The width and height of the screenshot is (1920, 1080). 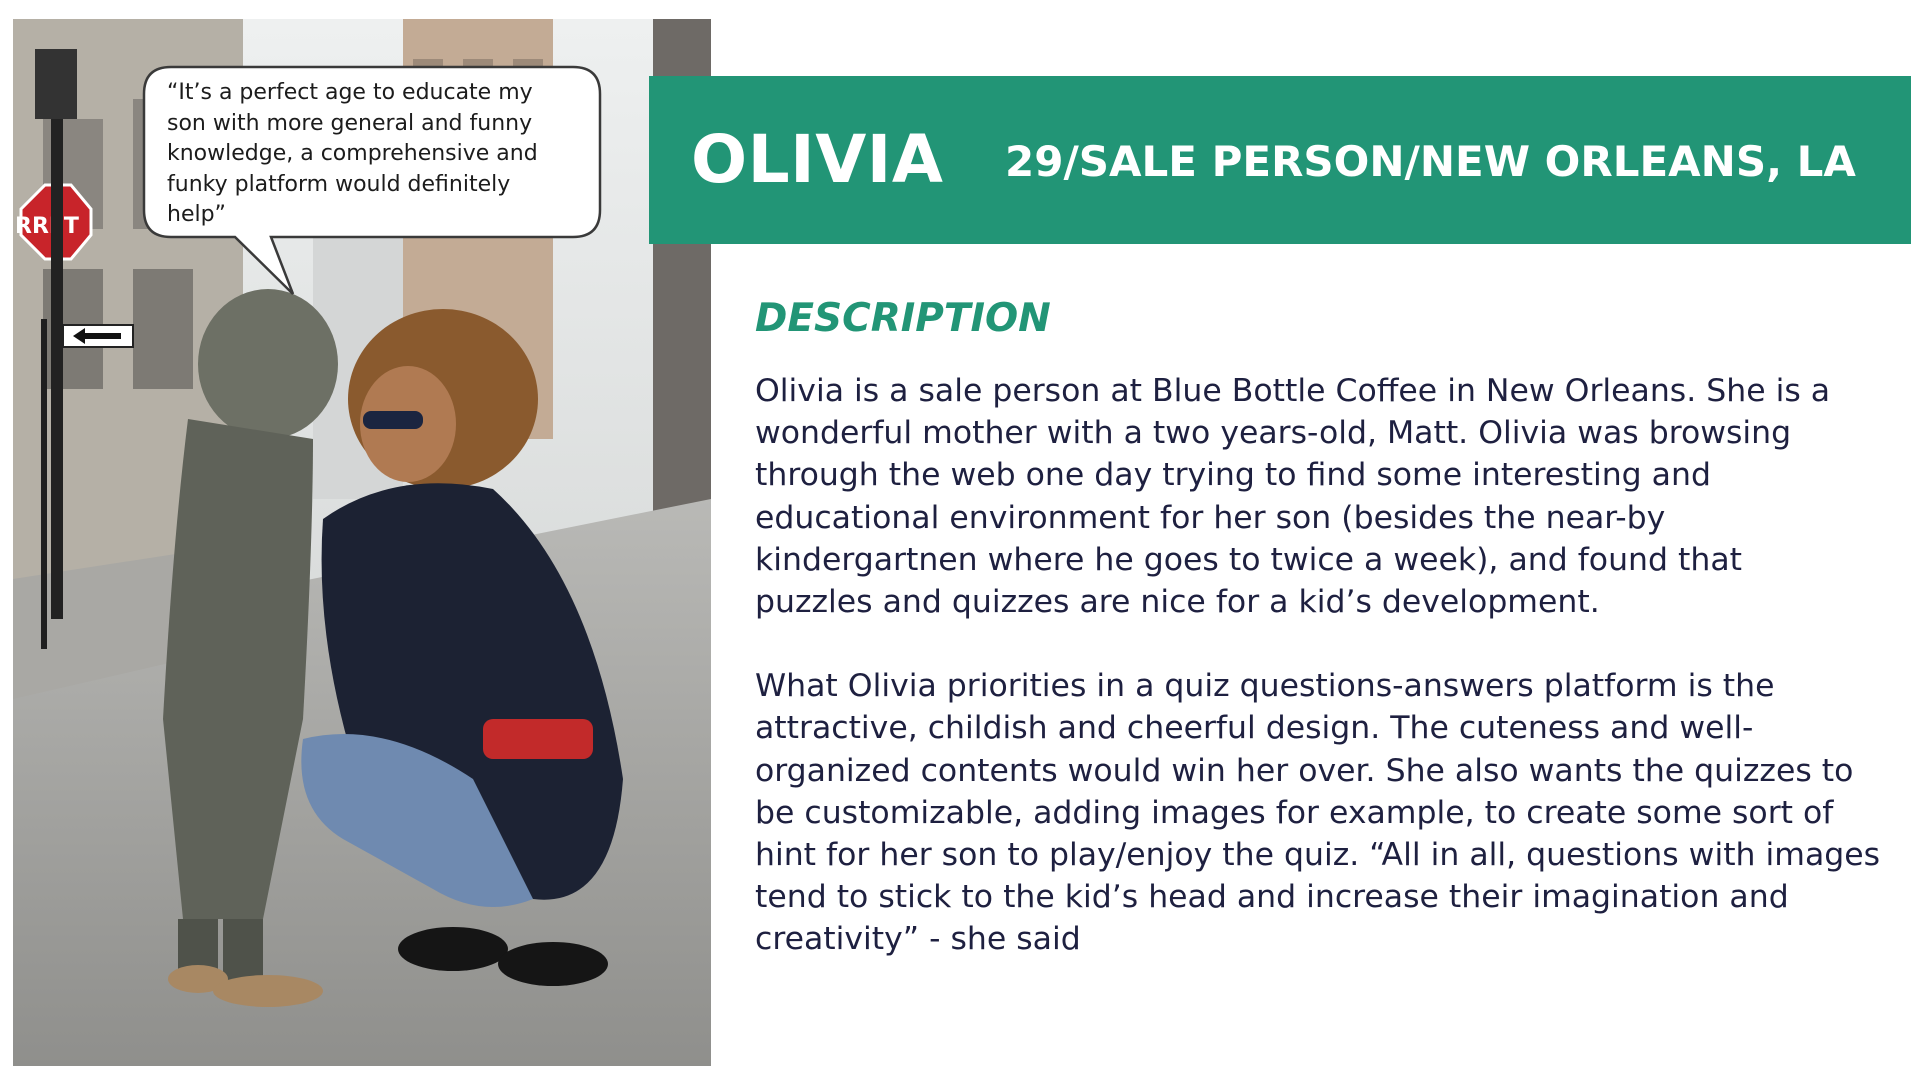 What do you see at coordinates (903, 318) in the screenshot?
I see `description-heading: DESCRIPTION` at bounding box center [903, 318].